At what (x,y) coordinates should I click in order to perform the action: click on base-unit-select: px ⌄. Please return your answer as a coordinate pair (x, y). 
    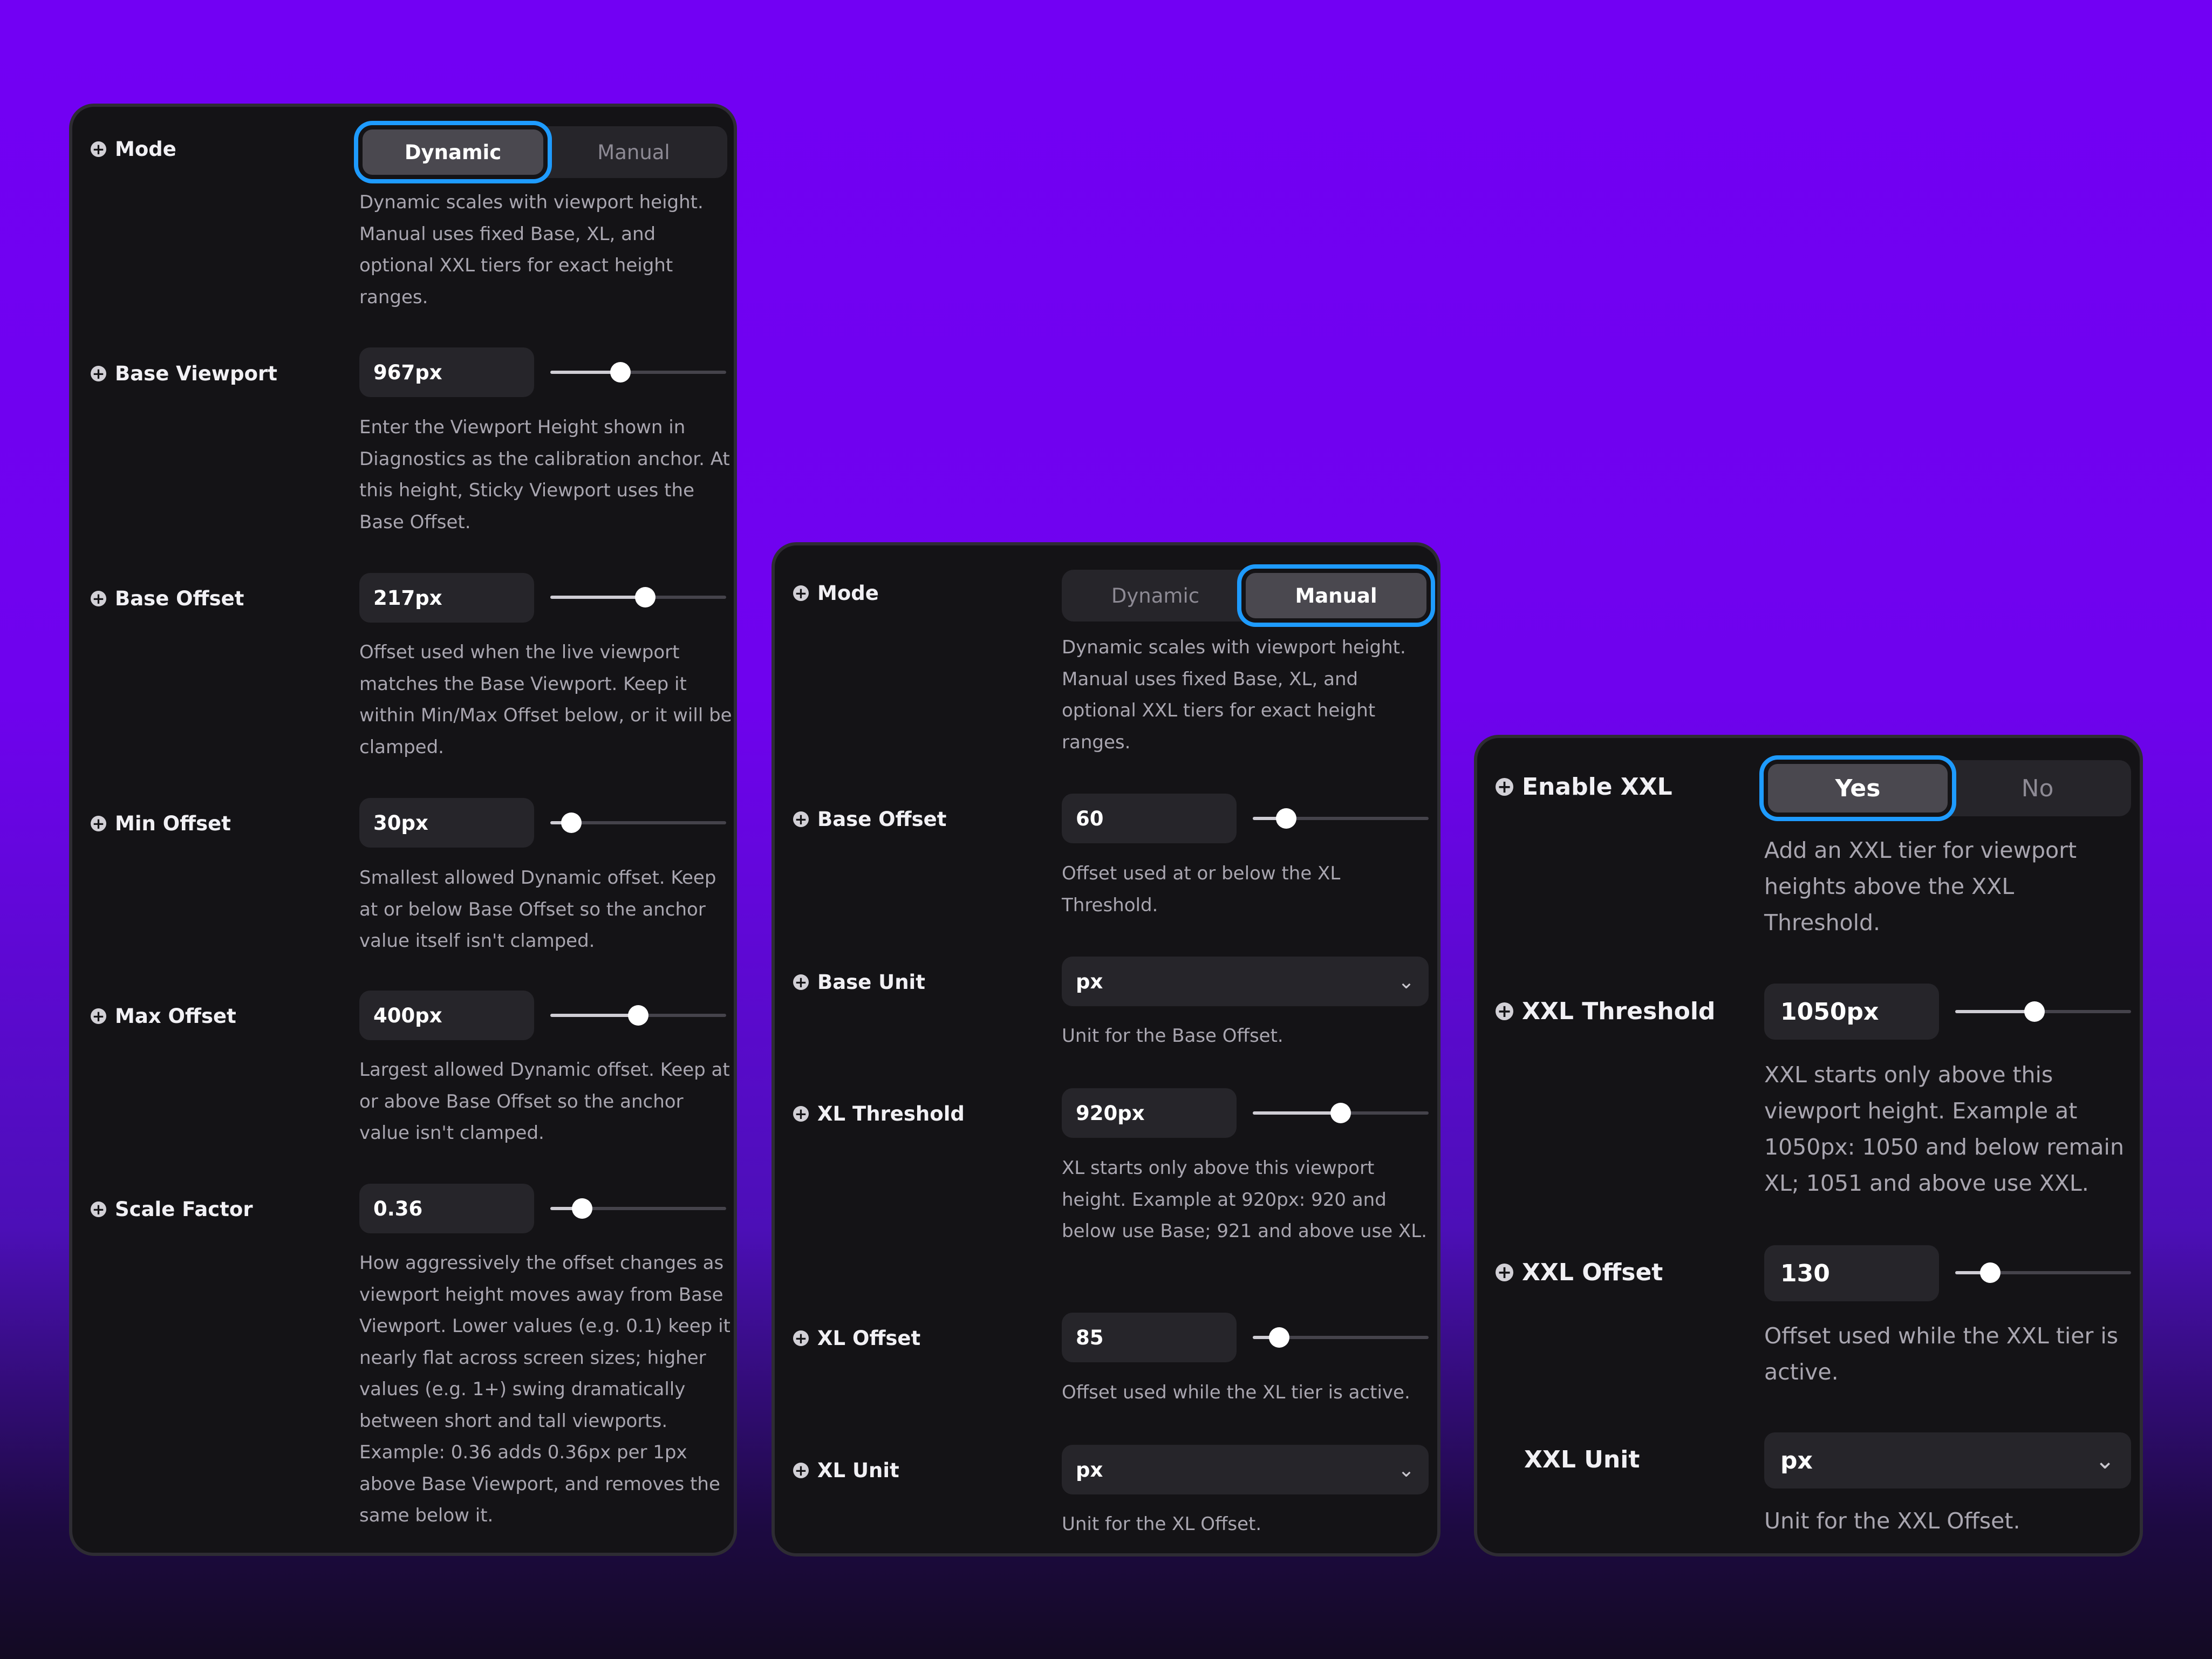
    Looking at the image, I should click on (1245, 982).